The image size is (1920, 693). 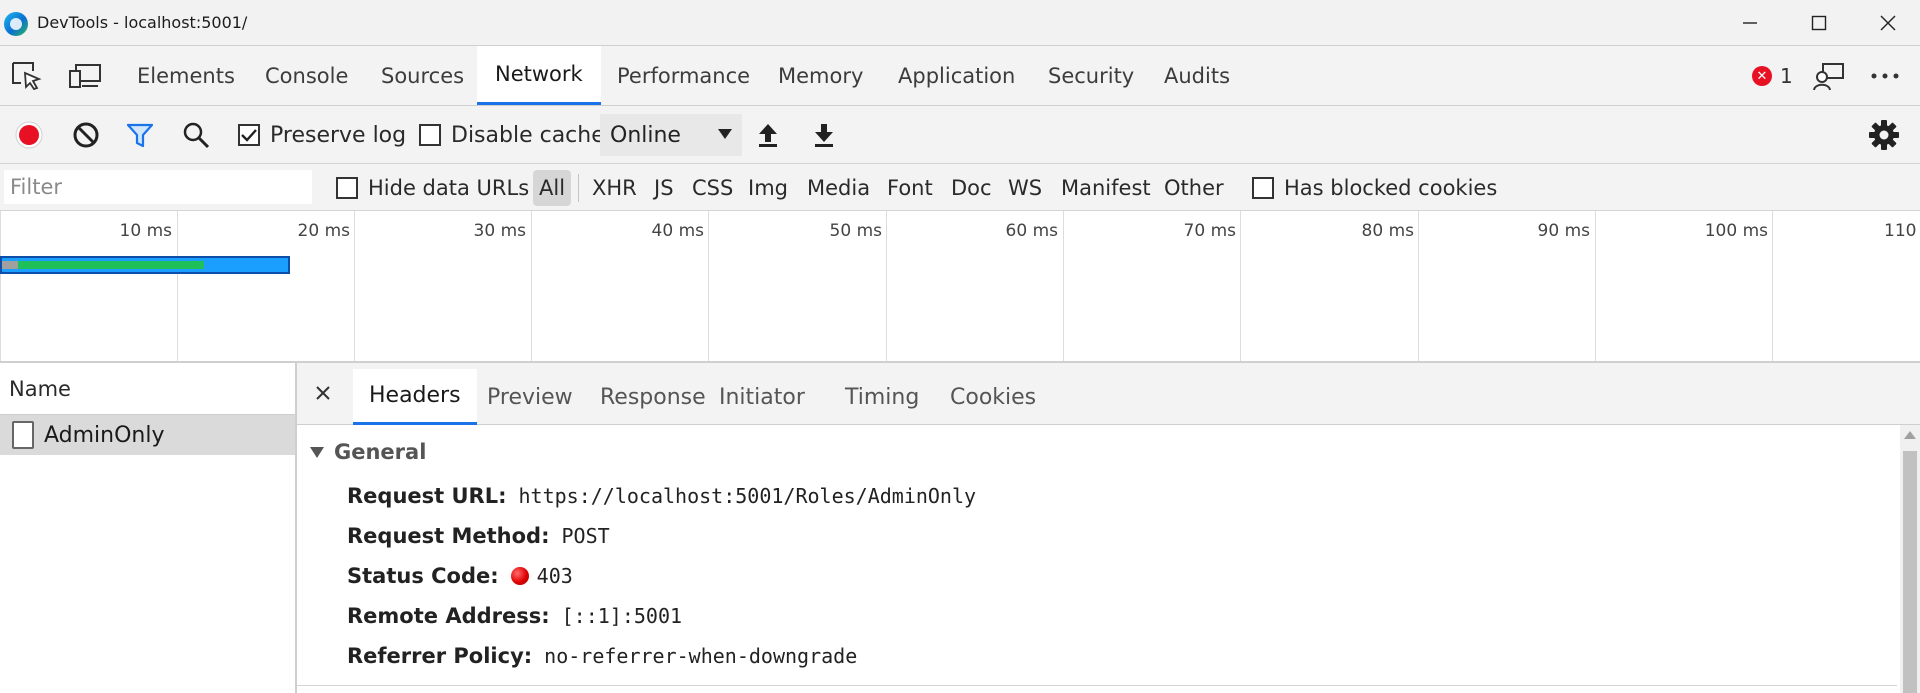 I want to click on device-toolbar-button, so click(x=85, y=76).